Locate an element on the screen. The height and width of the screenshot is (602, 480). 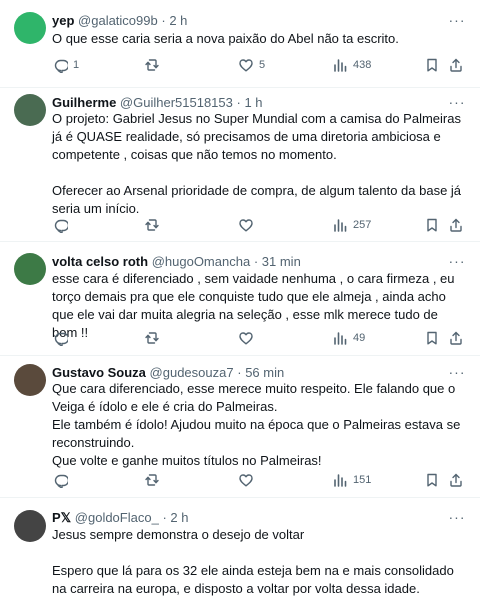
user-handle: @goldoFlaco_ is located at coordinates (117, 517).